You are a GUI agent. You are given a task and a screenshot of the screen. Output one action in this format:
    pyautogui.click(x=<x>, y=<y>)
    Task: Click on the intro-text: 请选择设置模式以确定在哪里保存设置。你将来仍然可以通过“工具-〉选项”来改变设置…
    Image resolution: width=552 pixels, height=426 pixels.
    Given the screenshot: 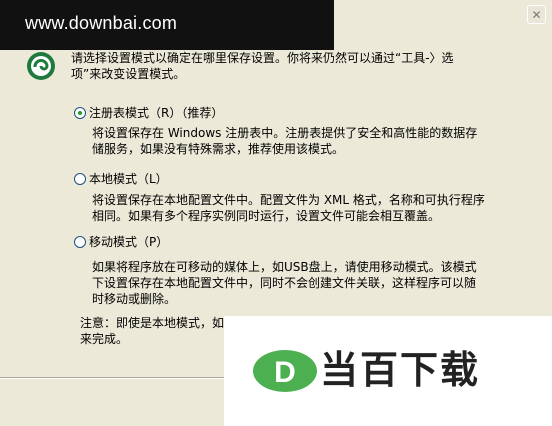 What is the action you would take?
    pyautogui.click(x=262, y=66)
    